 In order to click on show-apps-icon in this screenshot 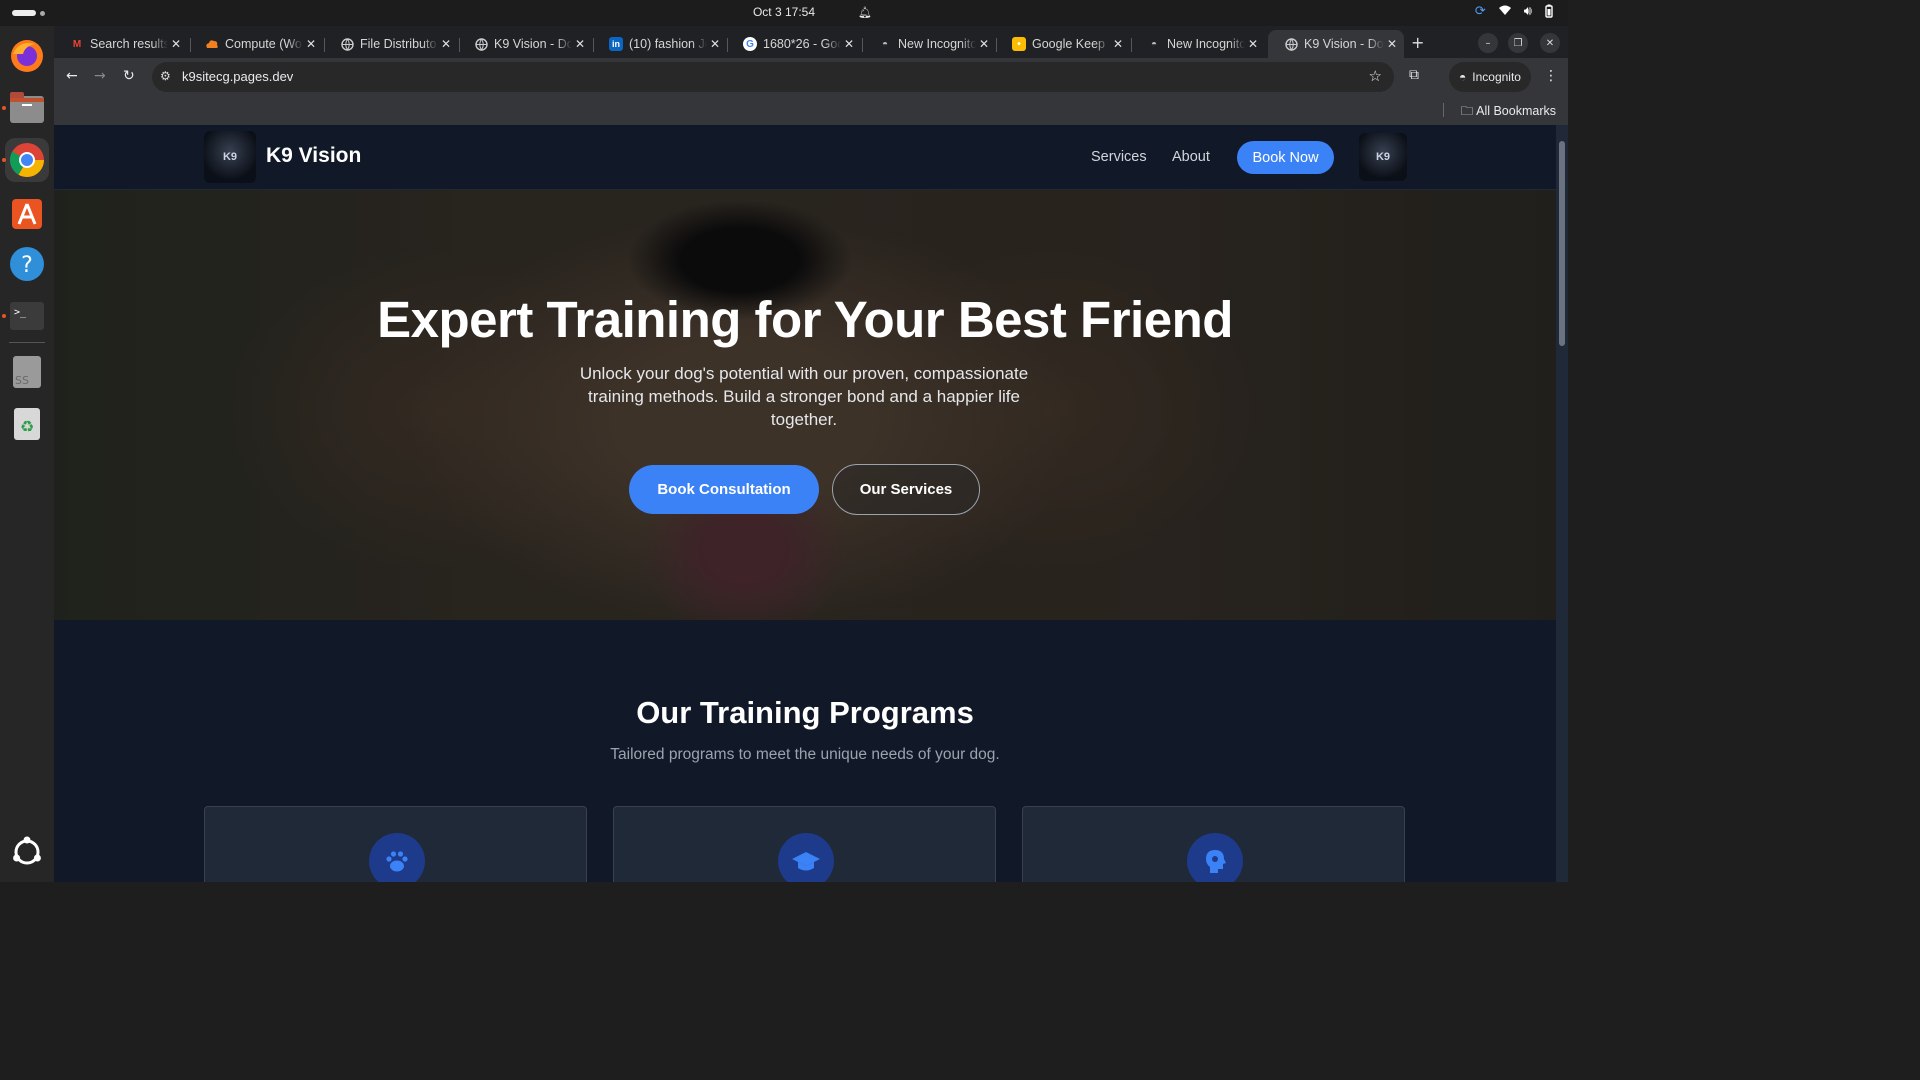, I will do `click(27, 852)`.